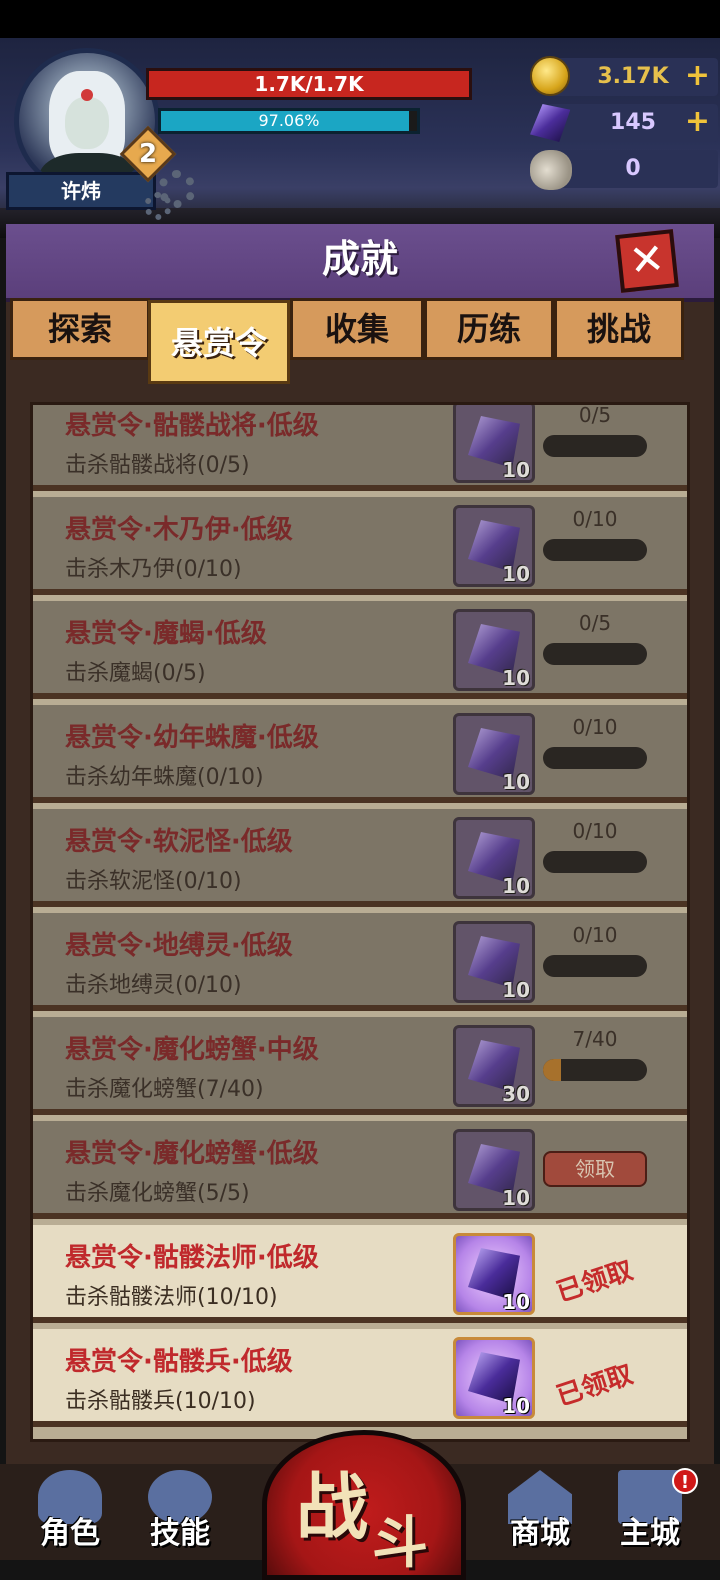 This screenshot has width=720, height=1580. I want to click on tab-bar: 探索 悬赏令 收集 历练 挑战, so click(360, 346).